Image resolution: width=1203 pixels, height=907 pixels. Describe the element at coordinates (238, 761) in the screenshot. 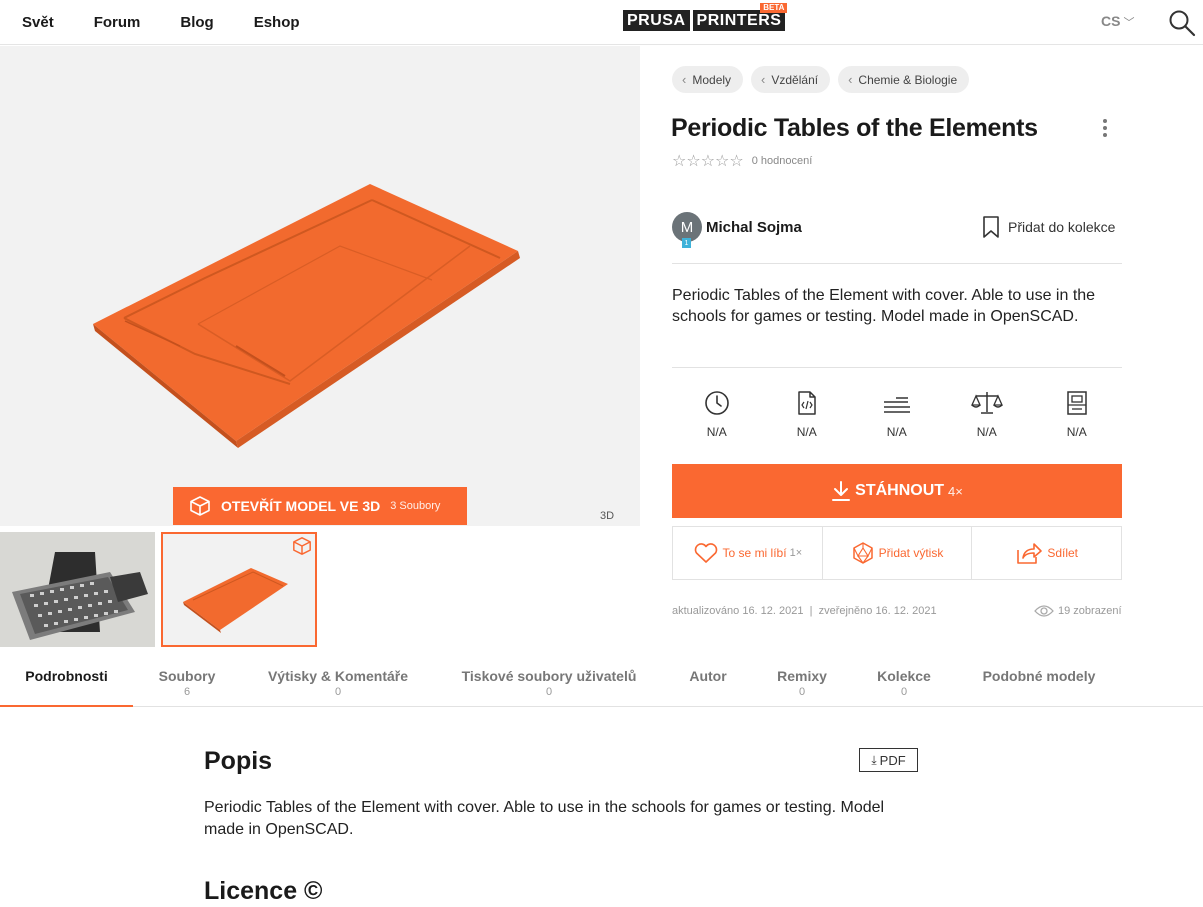

I see `description-heading: Popis` at that location.